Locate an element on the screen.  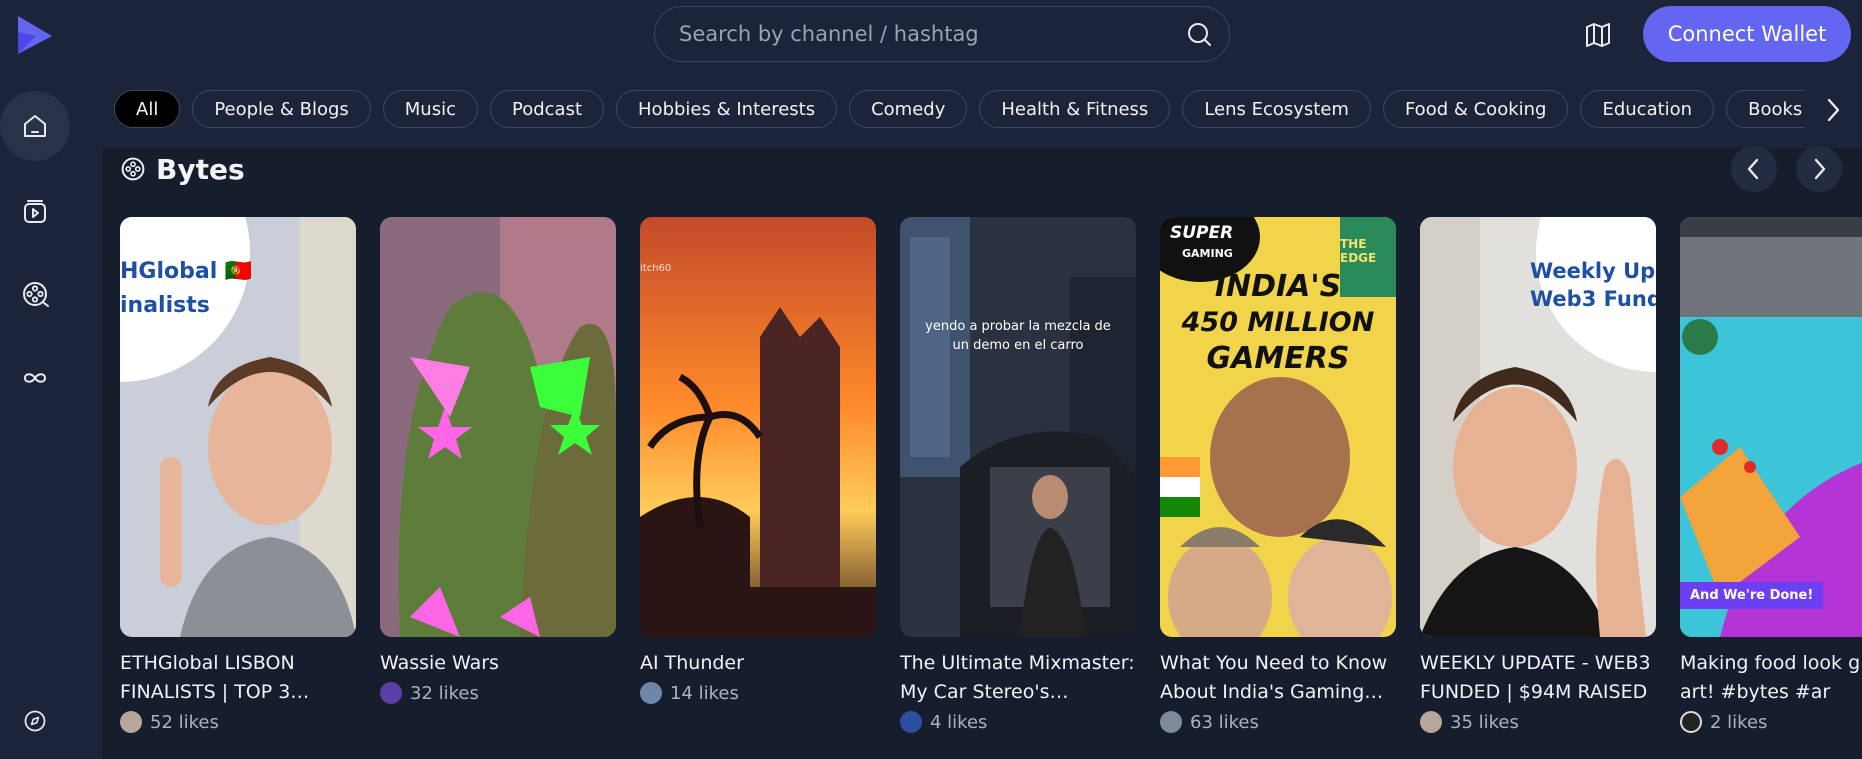
category-chip-people-blogs: People & Blogs is located at coordinates (281, 109).